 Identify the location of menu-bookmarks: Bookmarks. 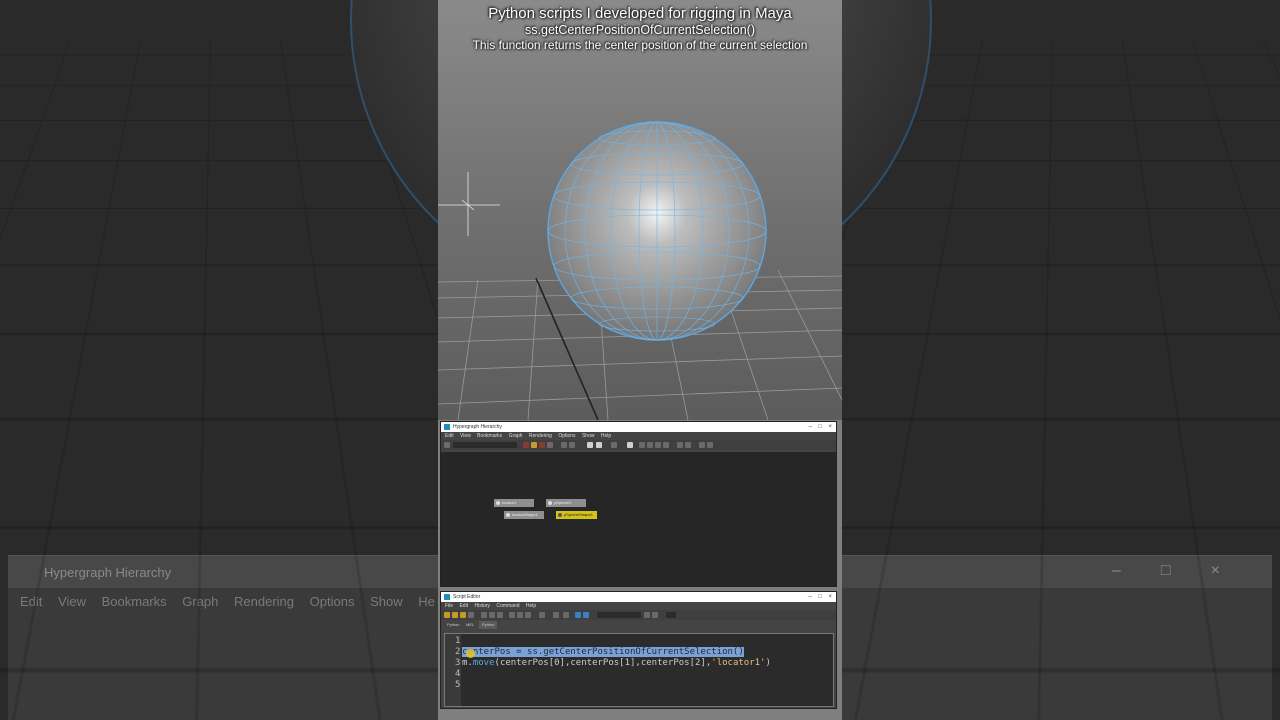
(489, 436).